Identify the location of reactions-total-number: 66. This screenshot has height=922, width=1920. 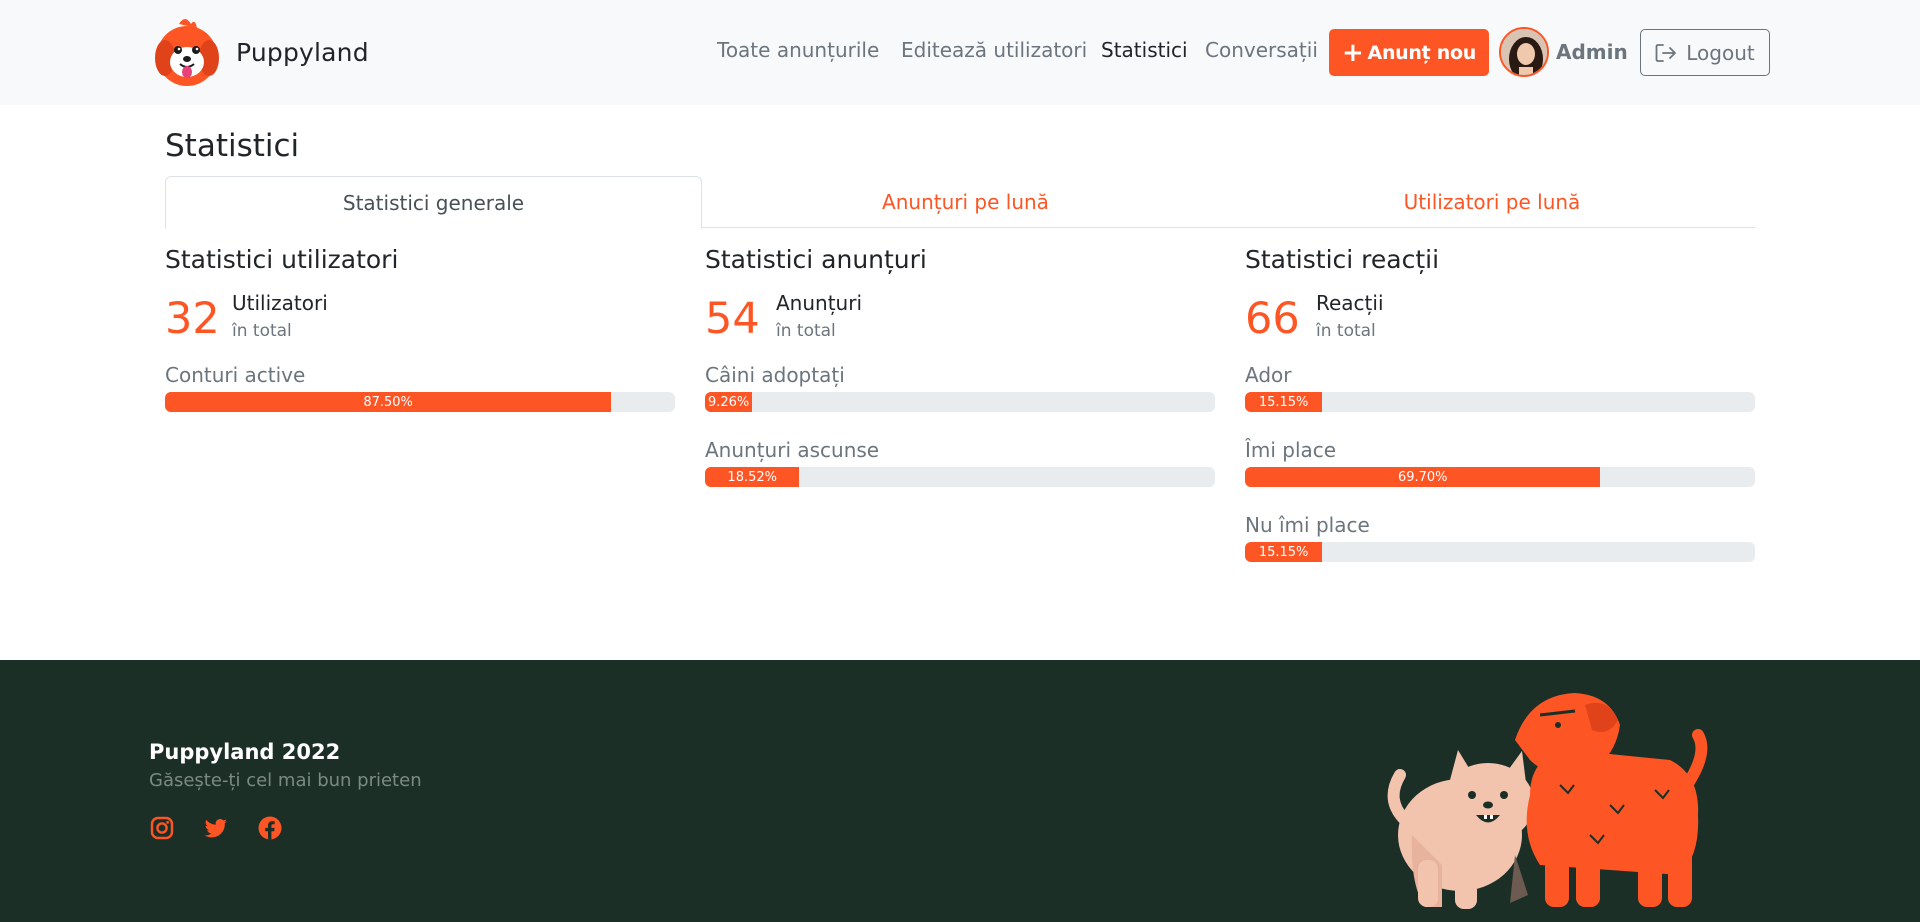
(1272, 319).